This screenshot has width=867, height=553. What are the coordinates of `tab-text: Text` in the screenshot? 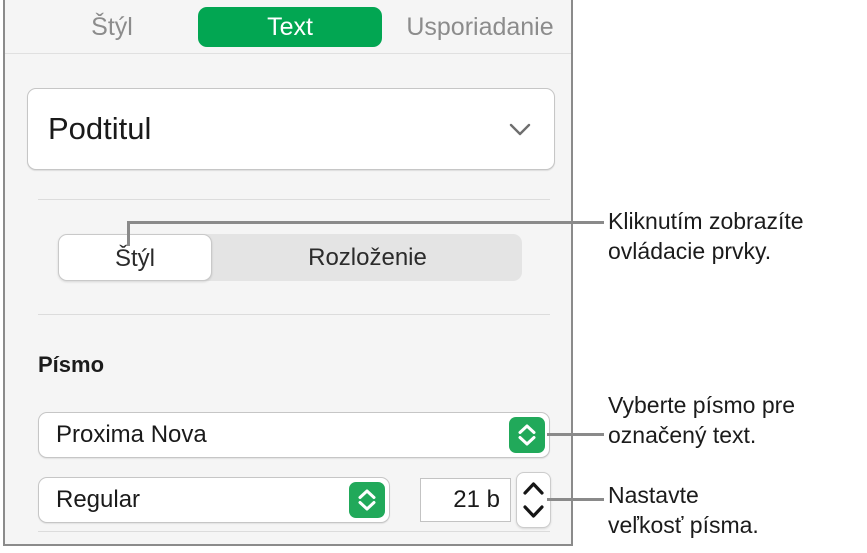 It's located at (290, 27).